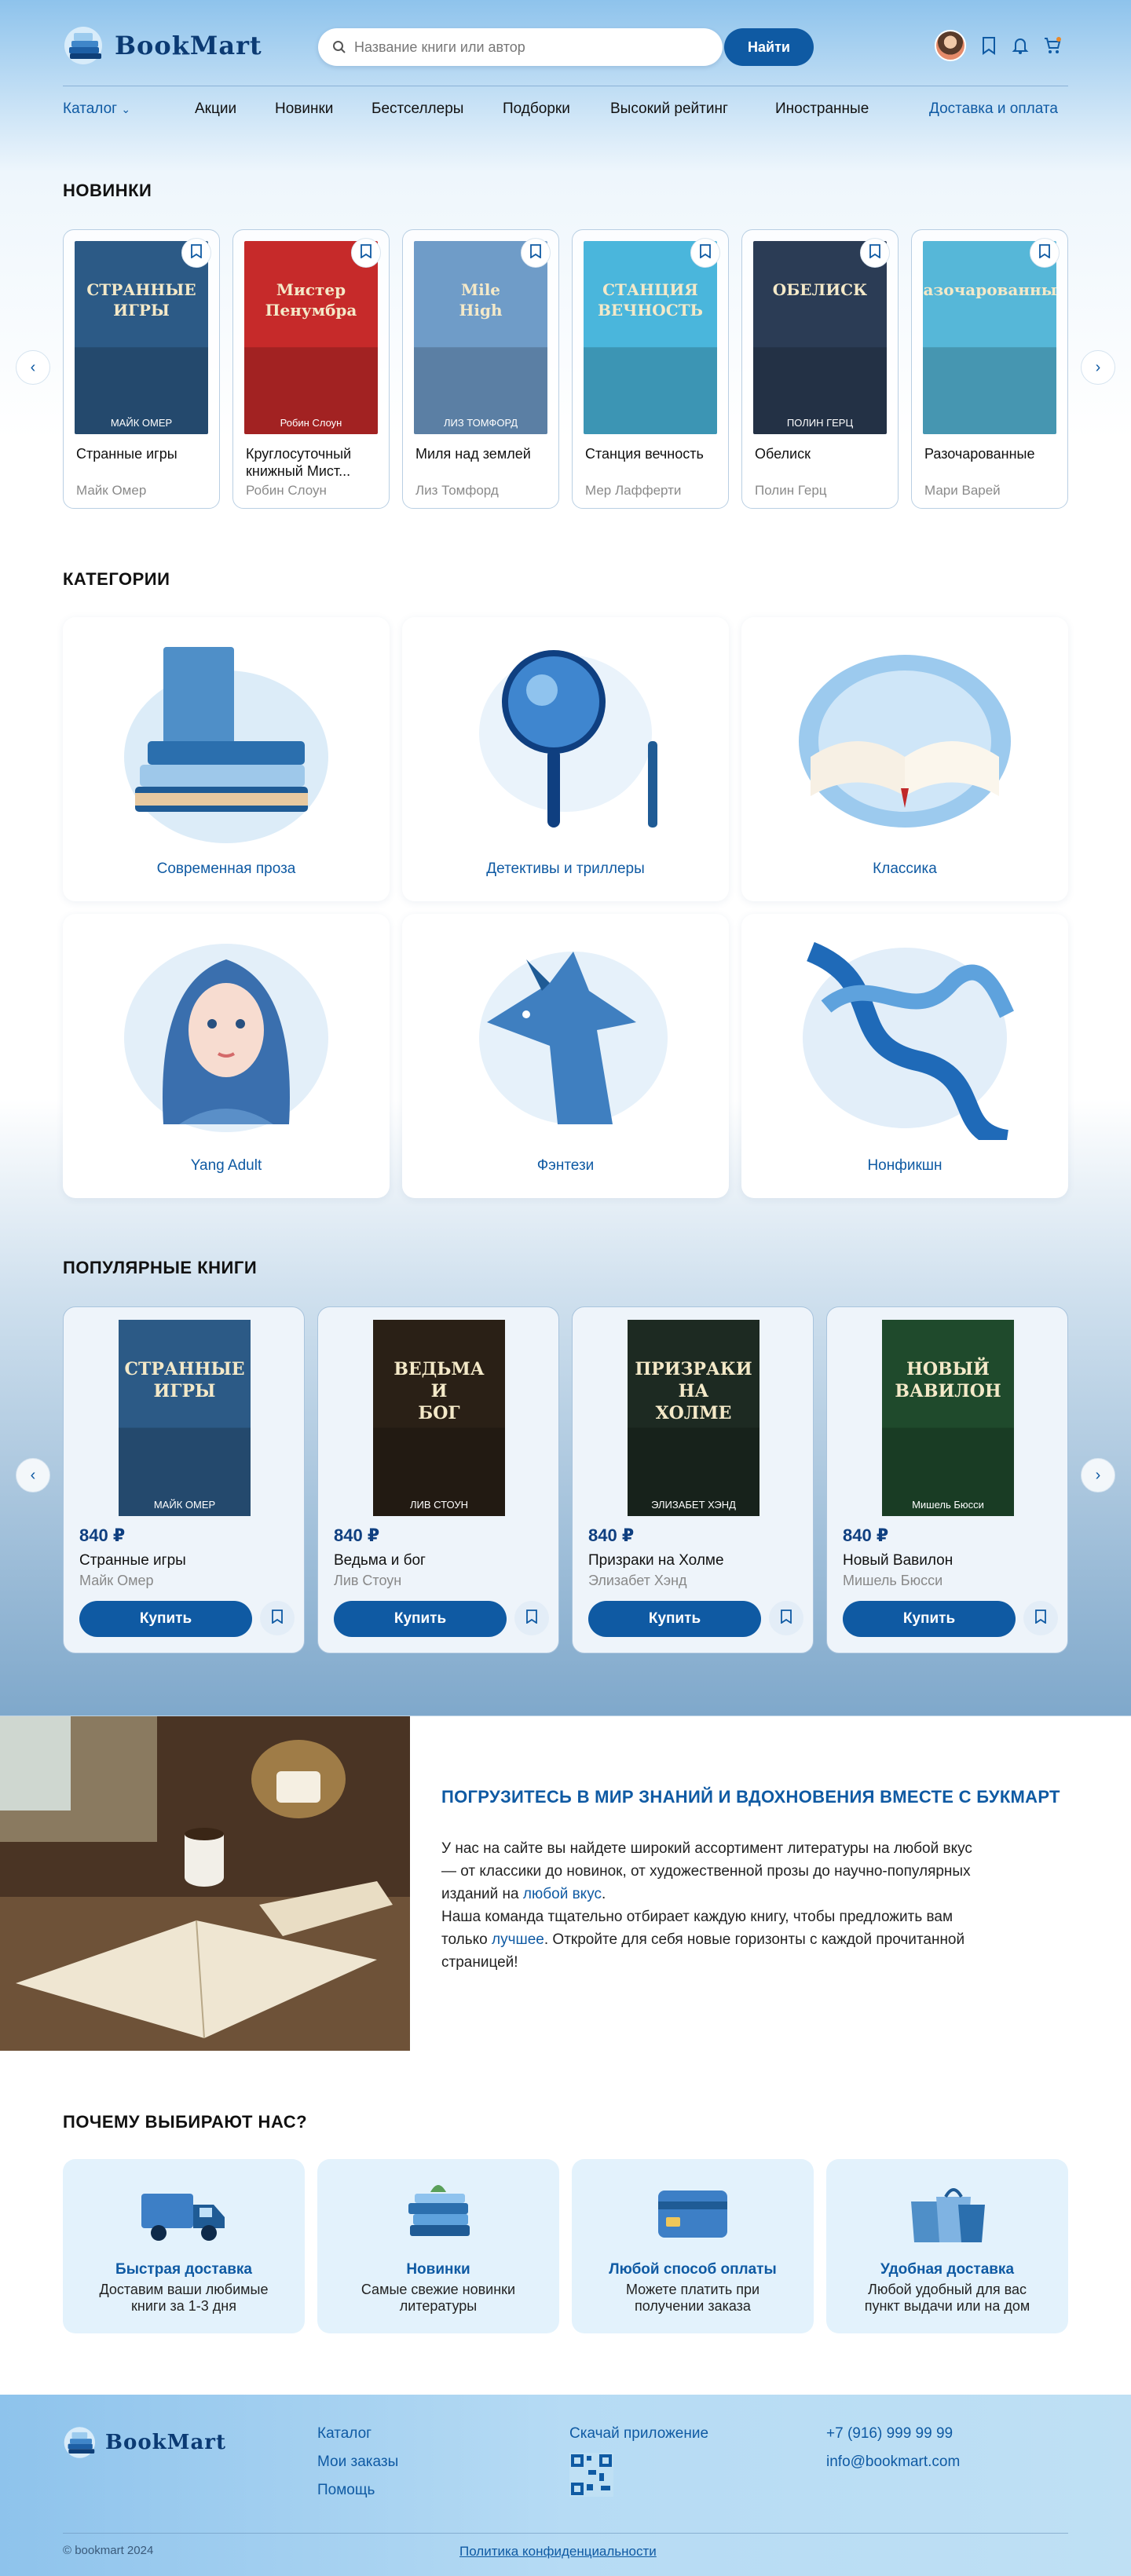 The image size is (1131, 2576). What do you see at coordinates (215, 109) in the screenshot?
I see `nav-item-sales: Акции` at bounding box center [215, 109].